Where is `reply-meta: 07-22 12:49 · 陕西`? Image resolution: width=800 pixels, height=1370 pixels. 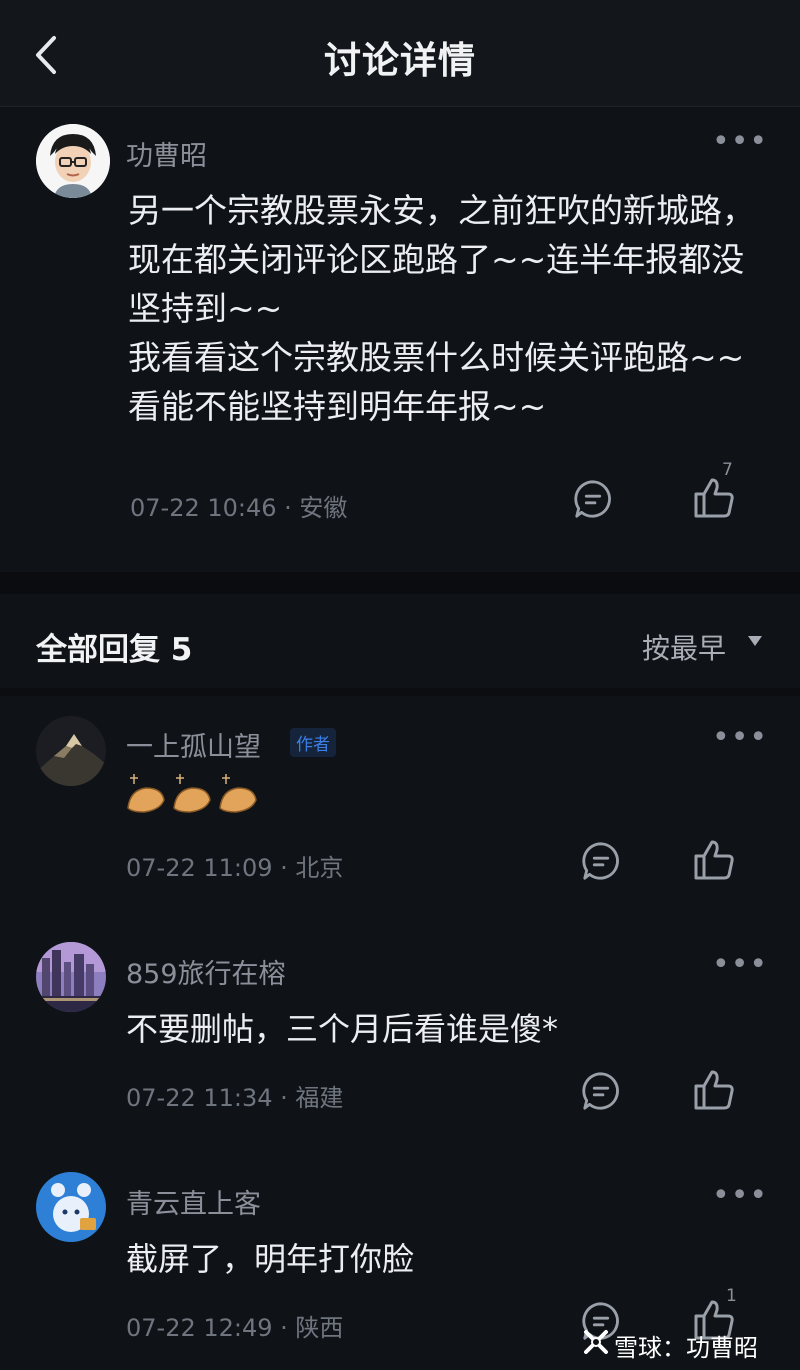 reply-meta: 07-22 12:49 · 陕西 is located at coordinates (235, 1328).